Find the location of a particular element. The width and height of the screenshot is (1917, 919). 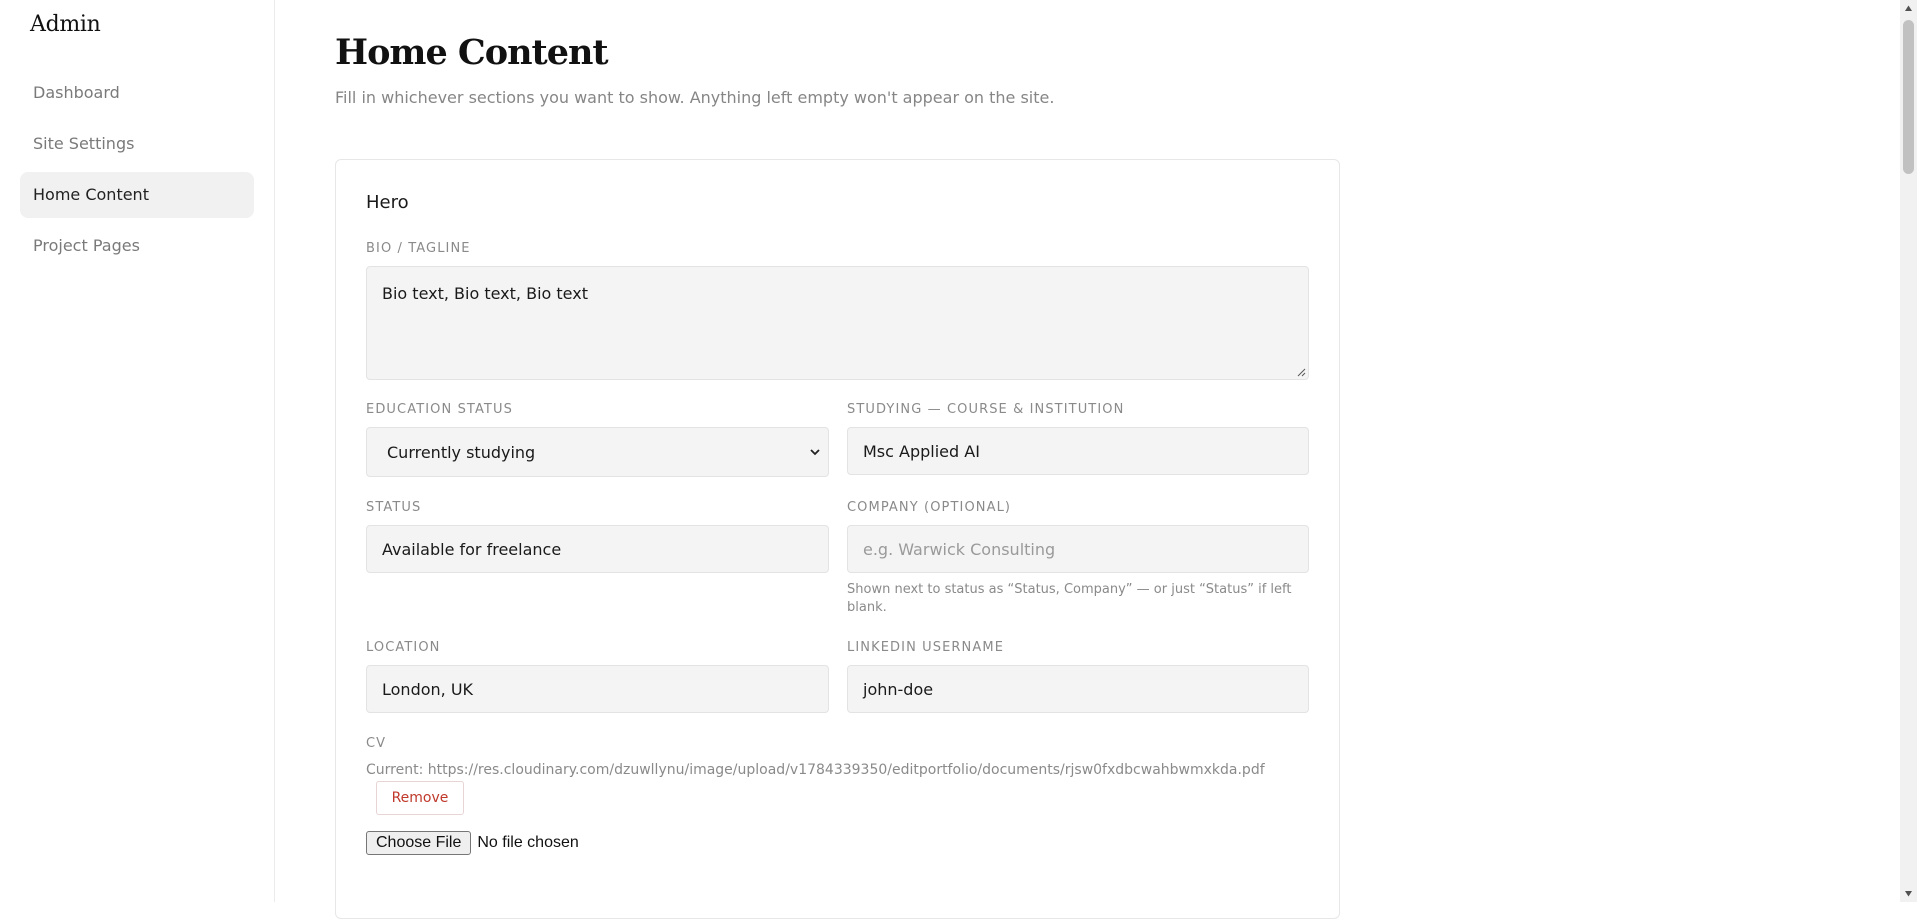

brand-logo: Admin is located at coordinates (65, 24).